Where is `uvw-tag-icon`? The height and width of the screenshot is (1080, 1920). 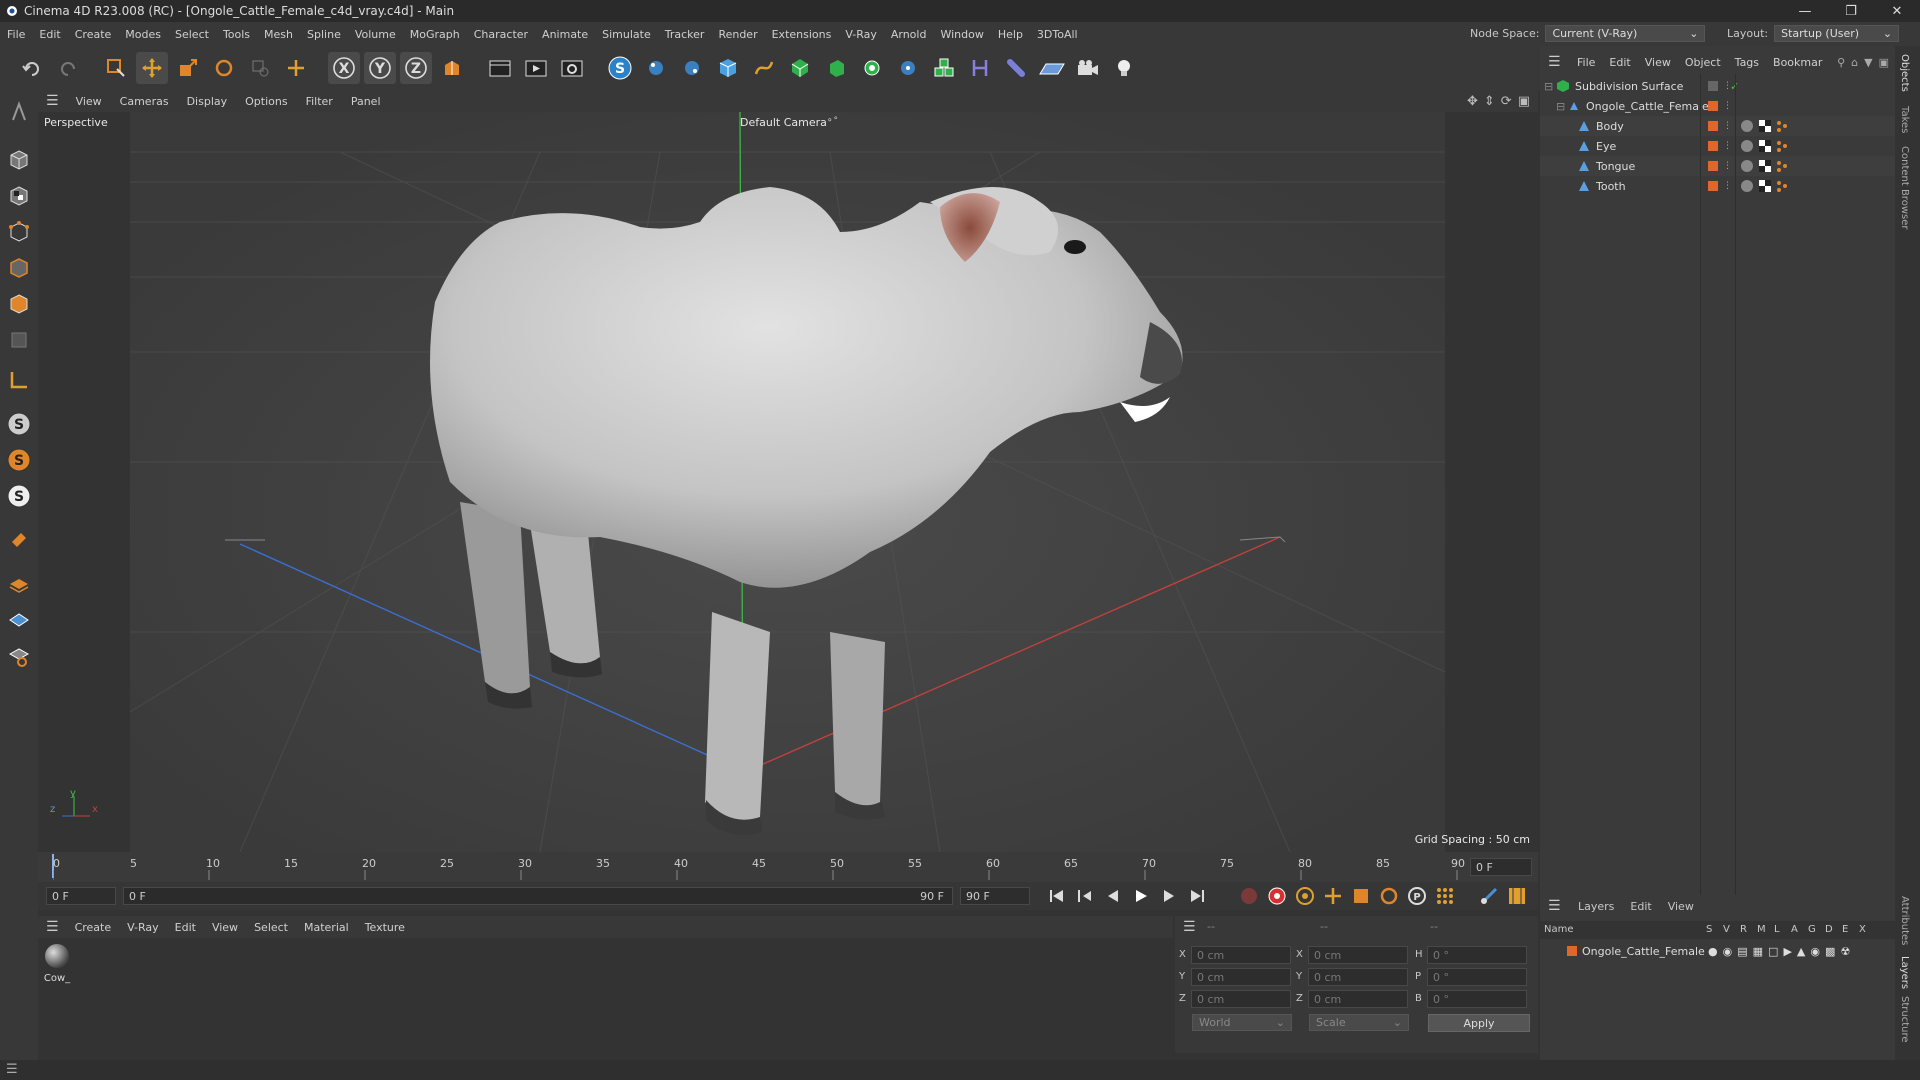
uvw-tag-icon is located at coordinates (1782, 146).